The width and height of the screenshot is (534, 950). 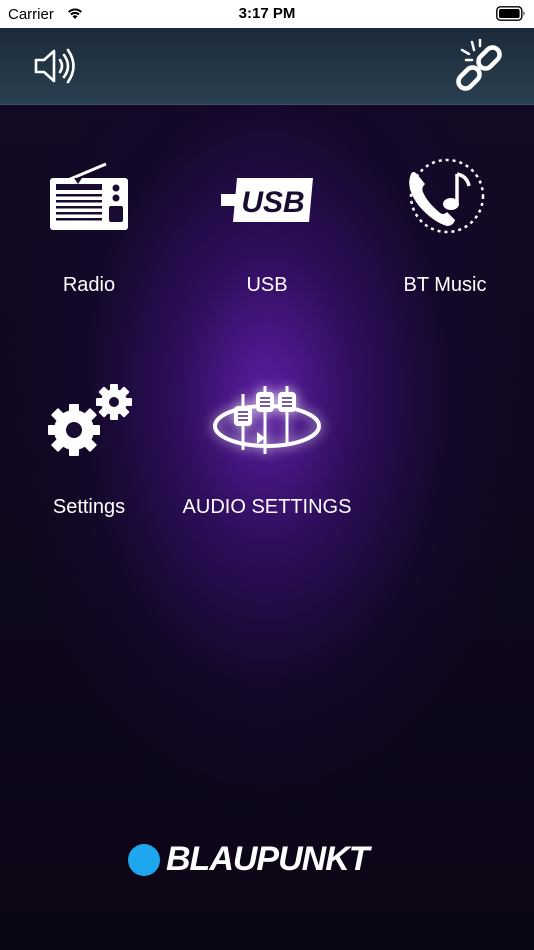 I want to click on bt-music-icon, so click(x=447, y=196).